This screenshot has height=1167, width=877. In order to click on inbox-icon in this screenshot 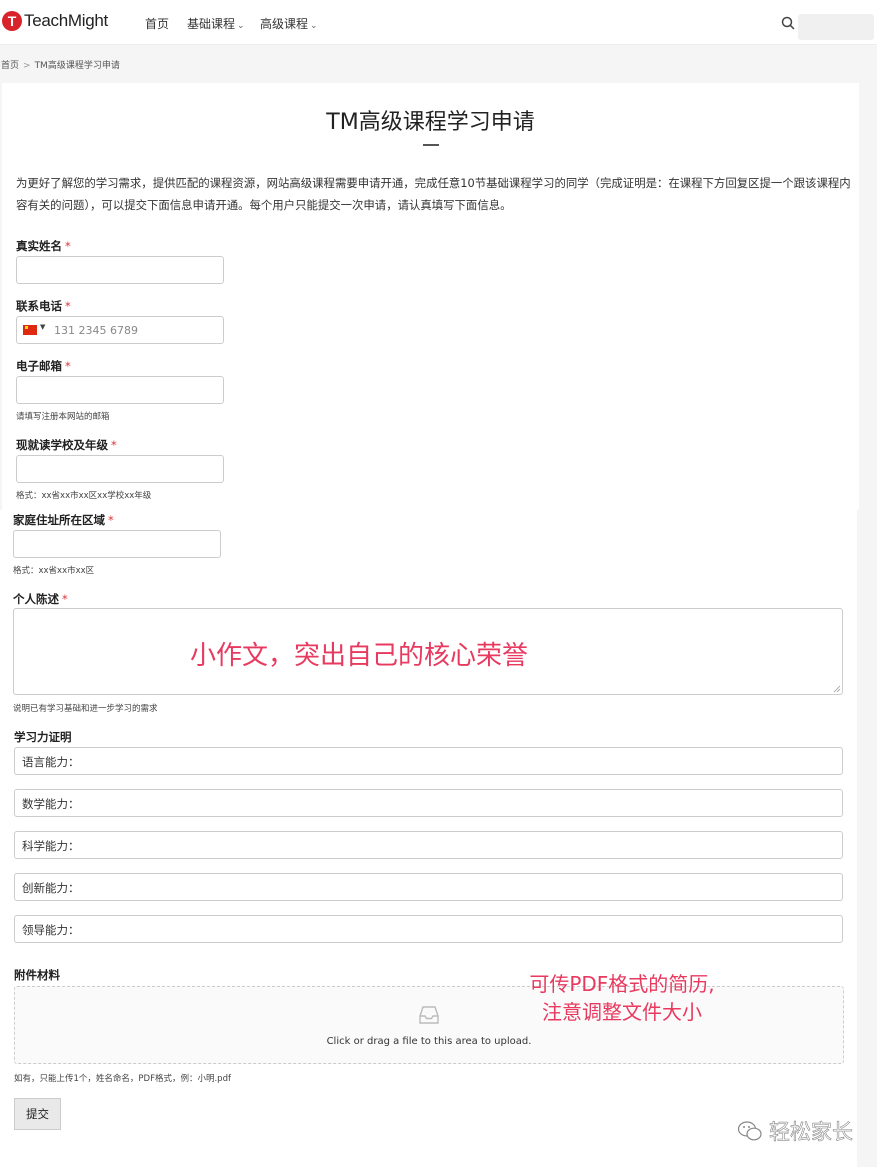, I will do `click(429, 1015)`.